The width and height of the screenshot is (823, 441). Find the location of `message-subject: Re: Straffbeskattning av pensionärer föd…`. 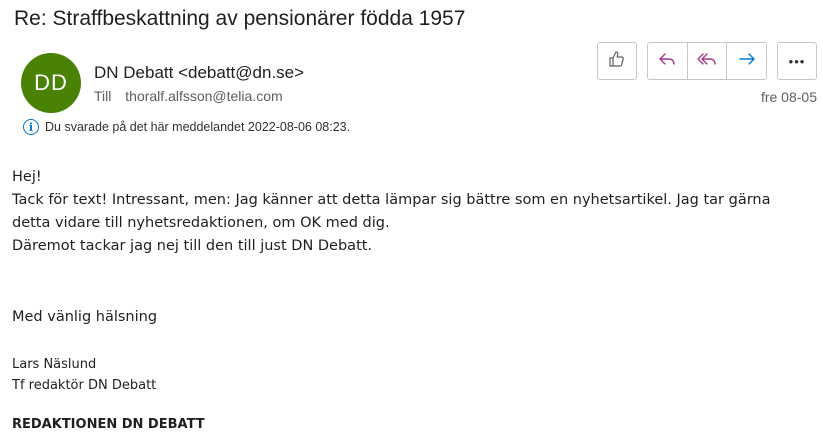

message-subject: Re: Straffbeskattning av pensionärer föd… is located at coordinates (240, 18).